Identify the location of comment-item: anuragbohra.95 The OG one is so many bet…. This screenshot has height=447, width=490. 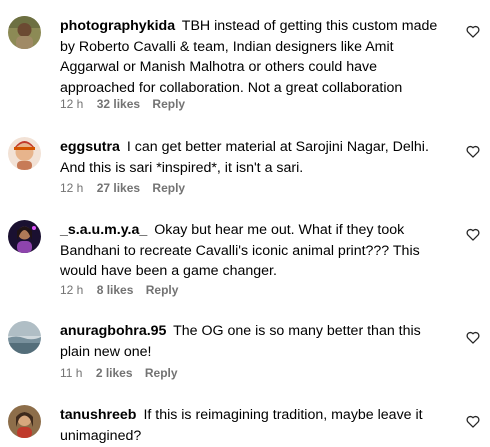
(245, 352).